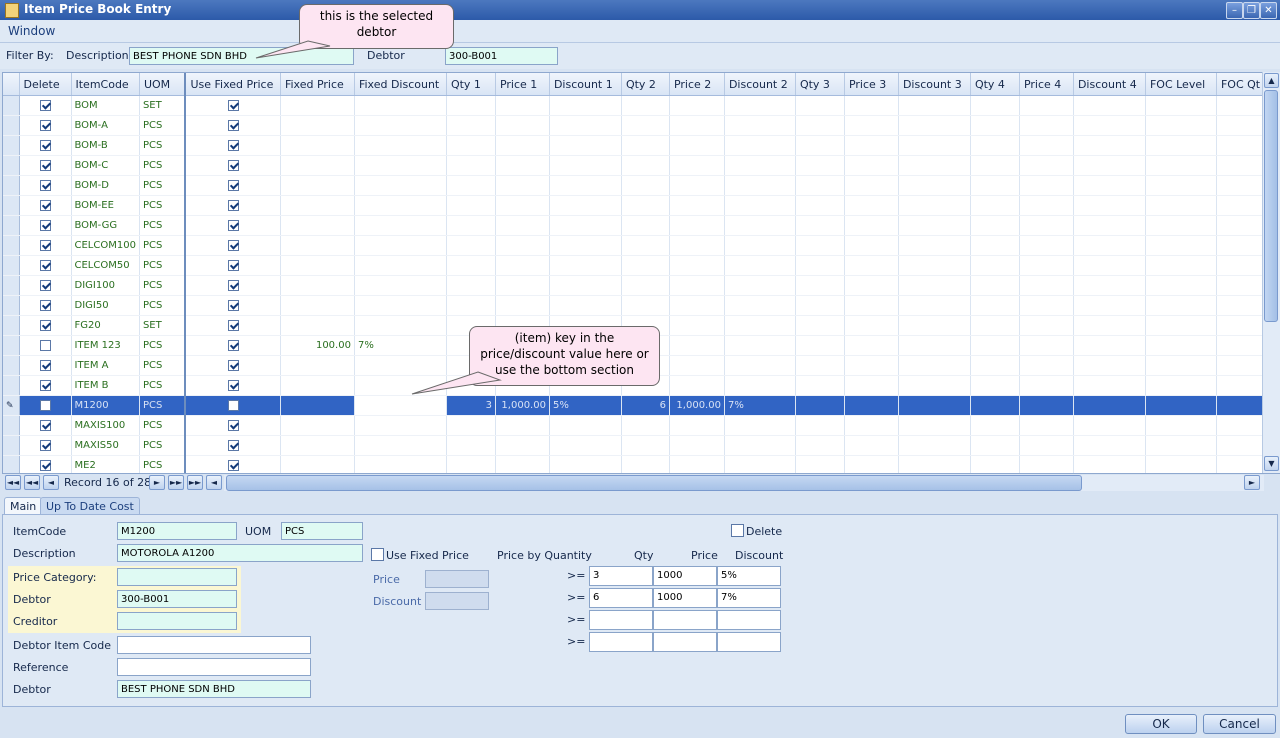 Image resolution: width=1280 pixels, height=738 pixels. Describe the element at coordinates (105, 165) in the screenshot. I see `itemcode-cell: BOM-C` at that location.